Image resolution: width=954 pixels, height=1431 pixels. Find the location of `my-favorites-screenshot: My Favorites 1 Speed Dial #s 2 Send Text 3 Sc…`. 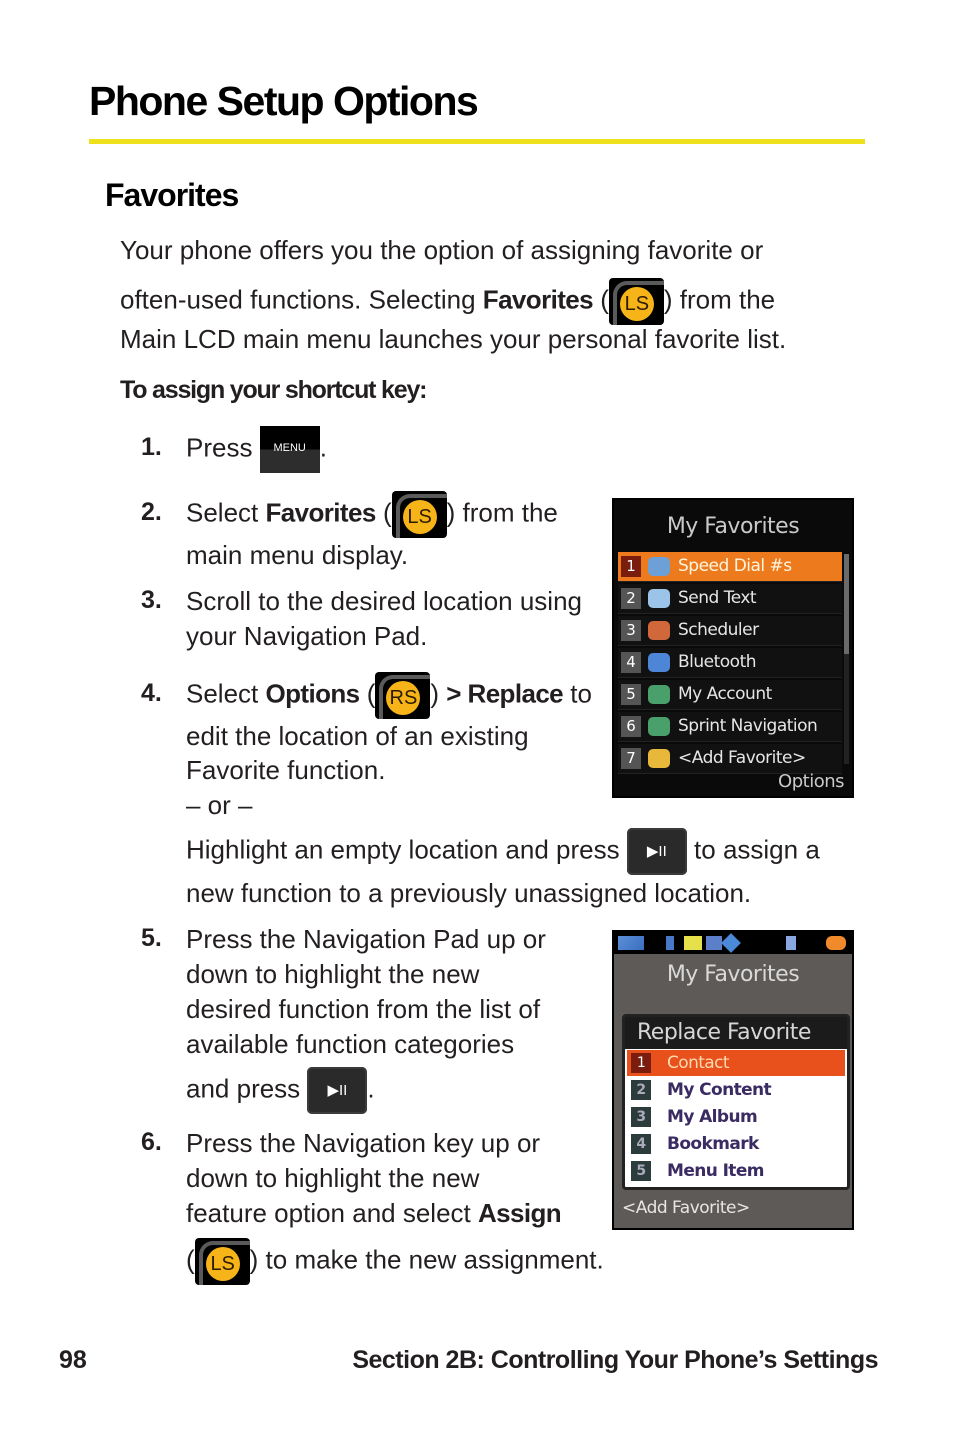

my-favorites-screenshot: My Favorites 1 Speed Dial #s 2 Send Text 3 Sc… is located at coordinates (733, 648).